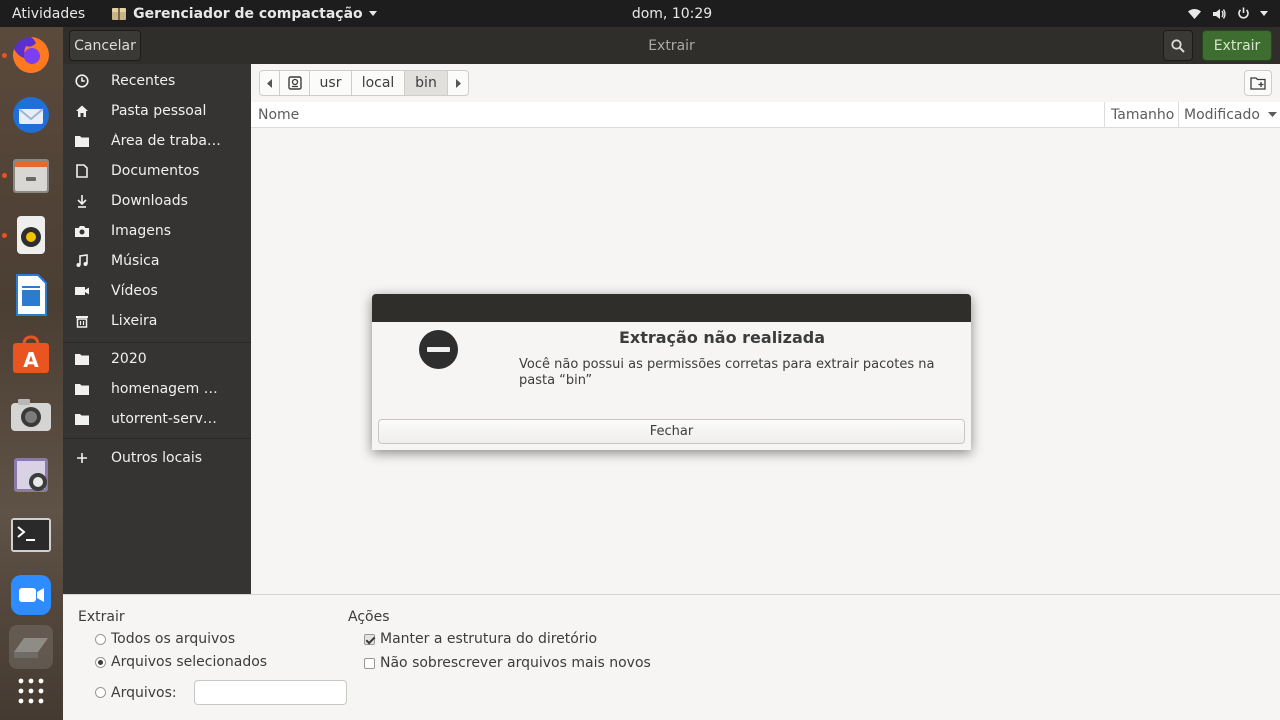  Describe the element at coordinates (515, 663) in the screenshot. I see `no-overwrite-label: Não sobrescrever arquivos mais novos` at that location.